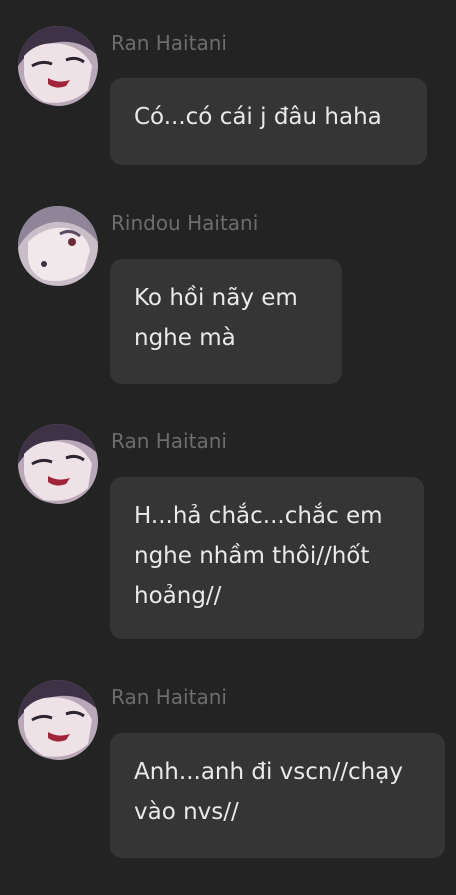  What do you see at coordinates (185, 223) in the screenshot?
I see `sender-name: Rindou Haitani` at bounding box center [185, 223].